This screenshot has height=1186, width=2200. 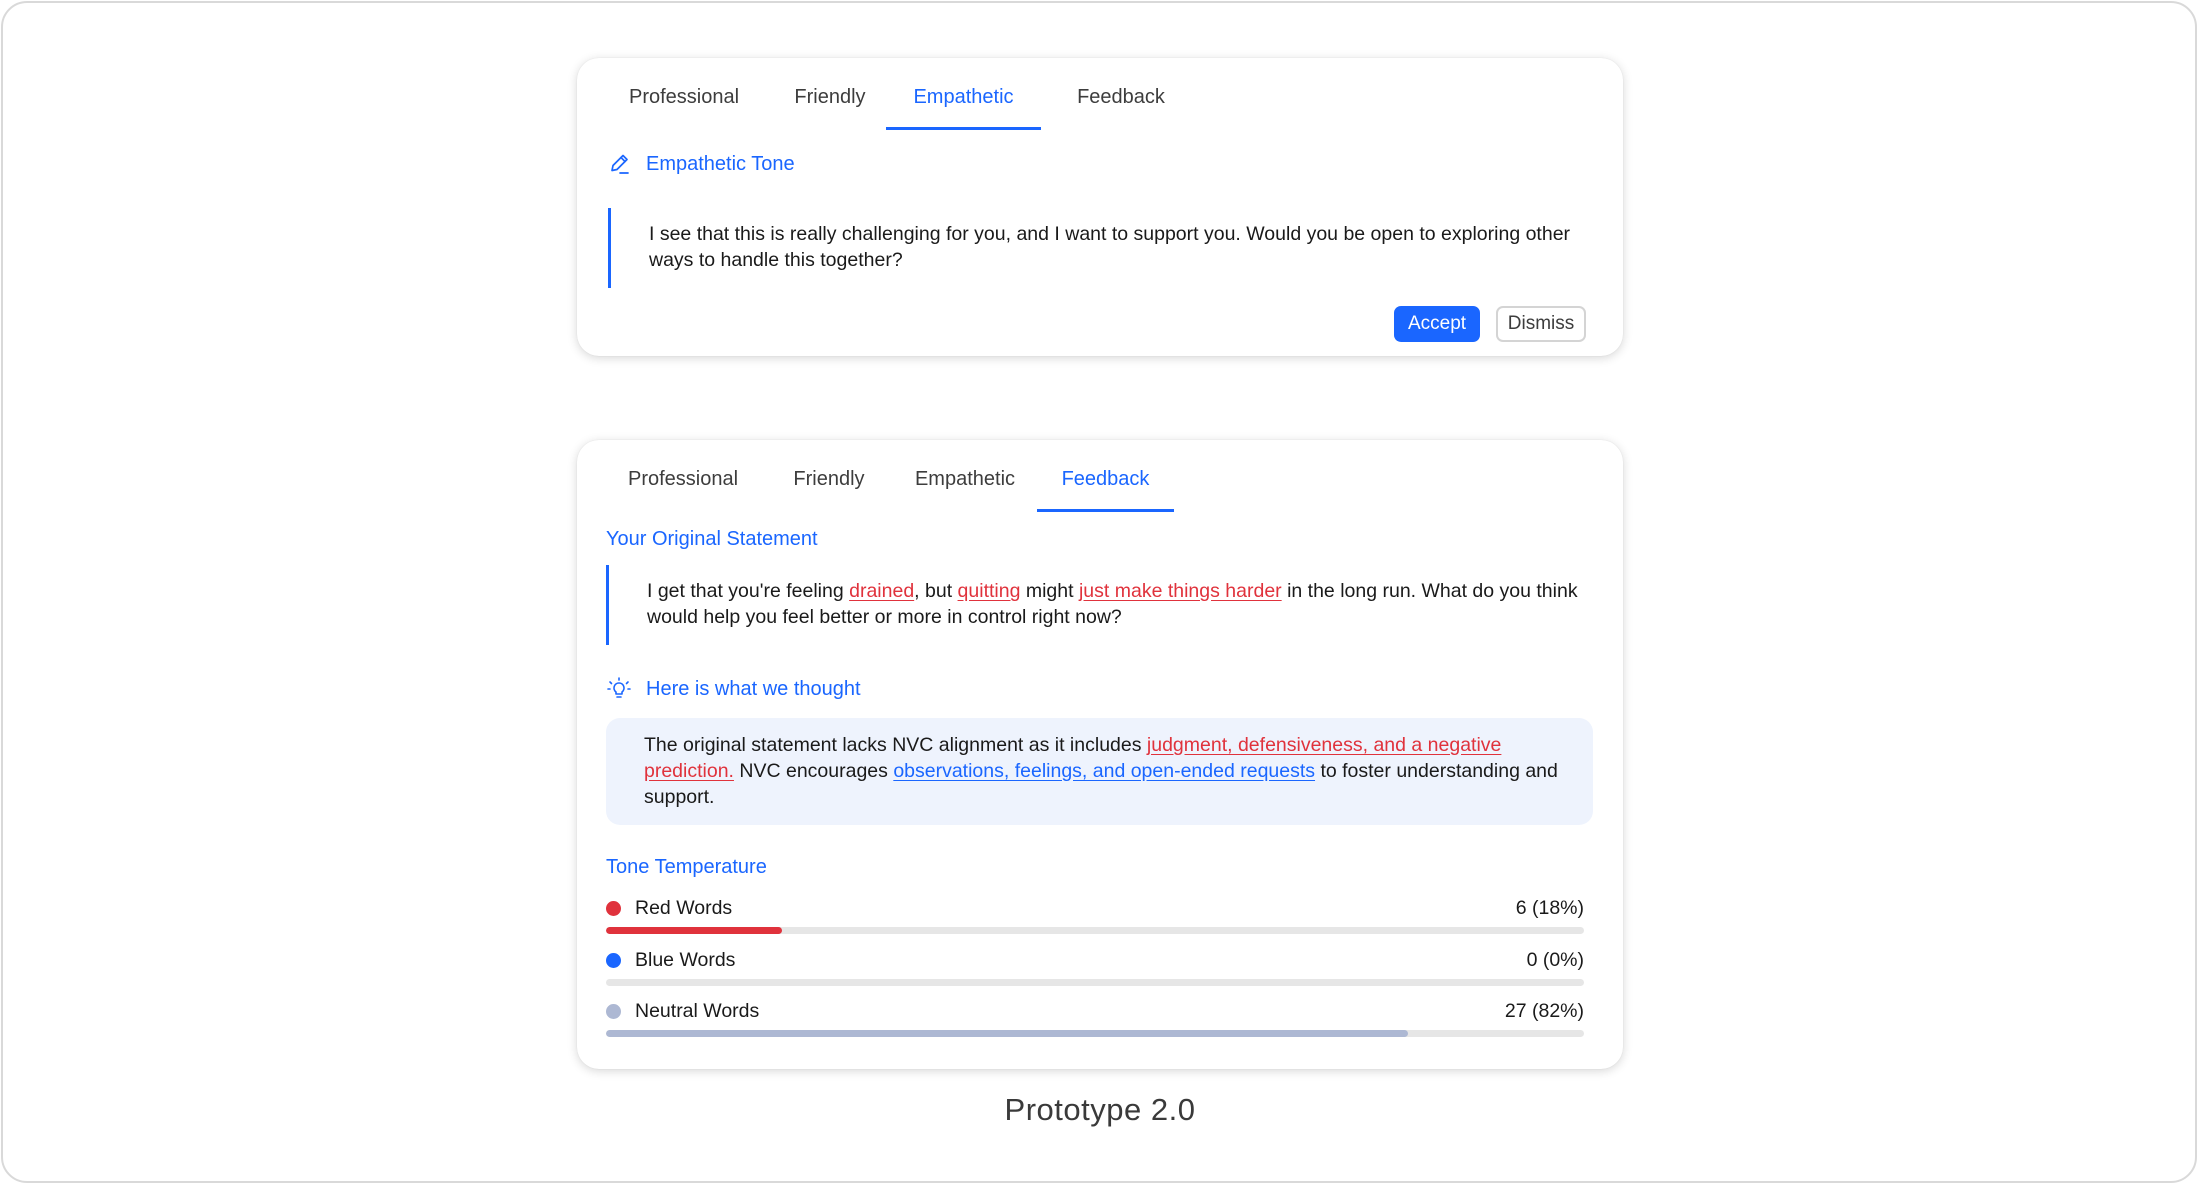 I want to click on prototype-caption: Prototype 2.0, so click(x=1100, y=1109).